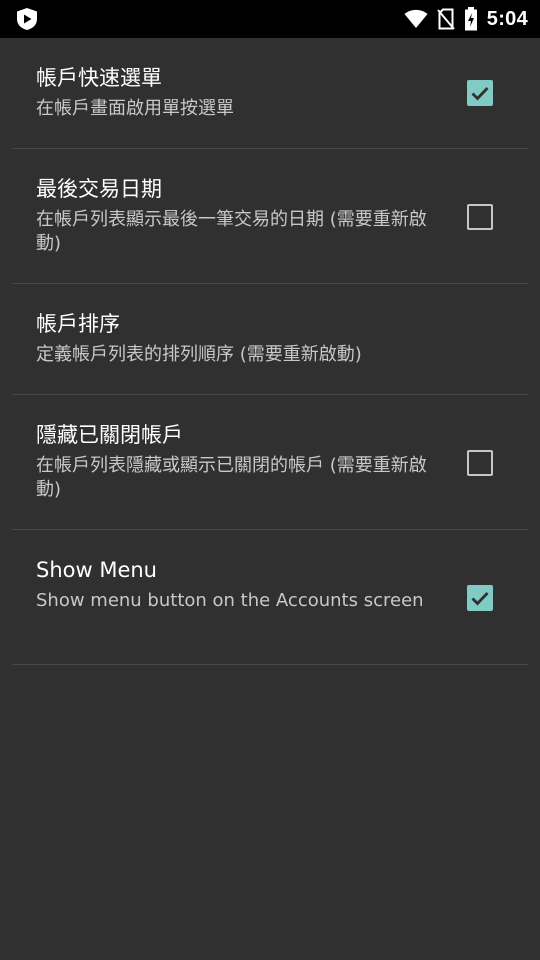  I want to click on pref-title: 帳戶排序, so click(78, 324).